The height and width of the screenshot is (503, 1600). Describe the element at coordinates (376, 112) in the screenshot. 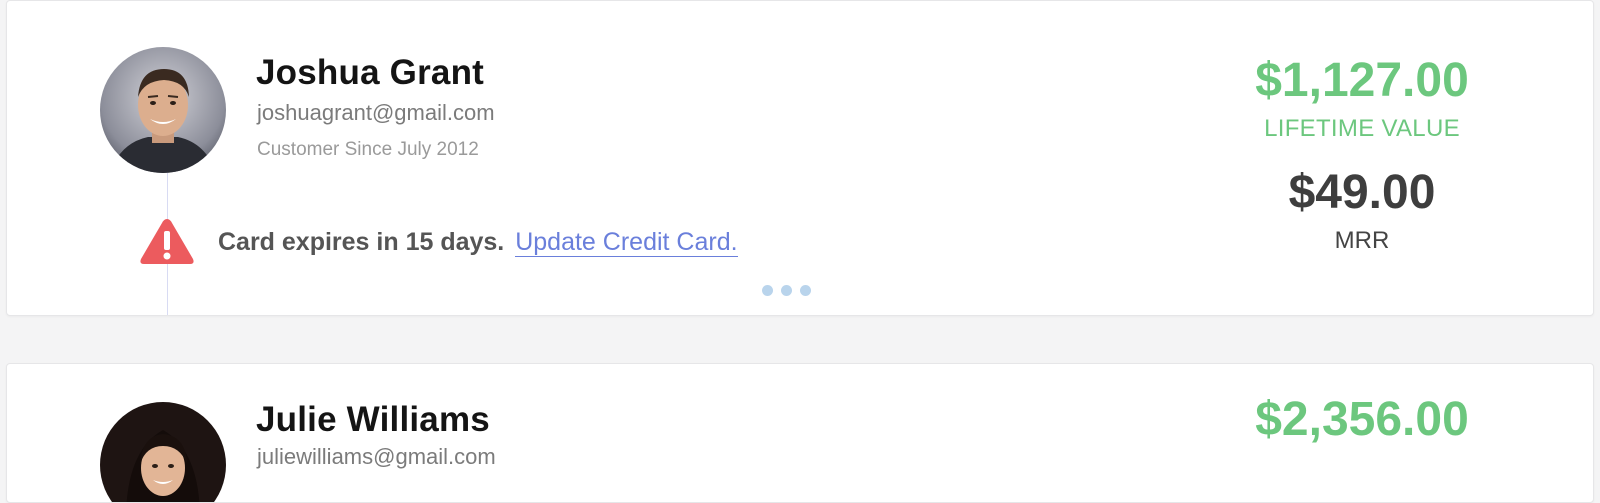

I see `customer-email: joshuagrant@gmail.com` at that location.